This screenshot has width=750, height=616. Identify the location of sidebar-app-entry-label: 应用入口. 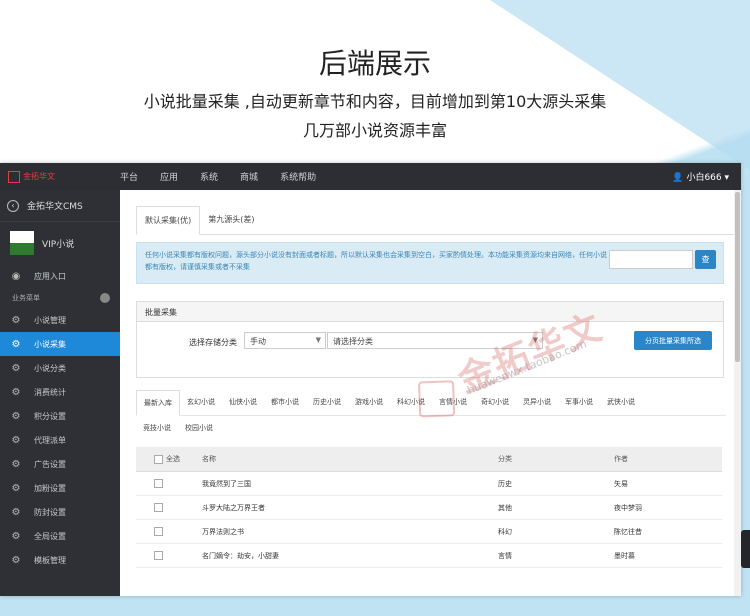
(50, 276).